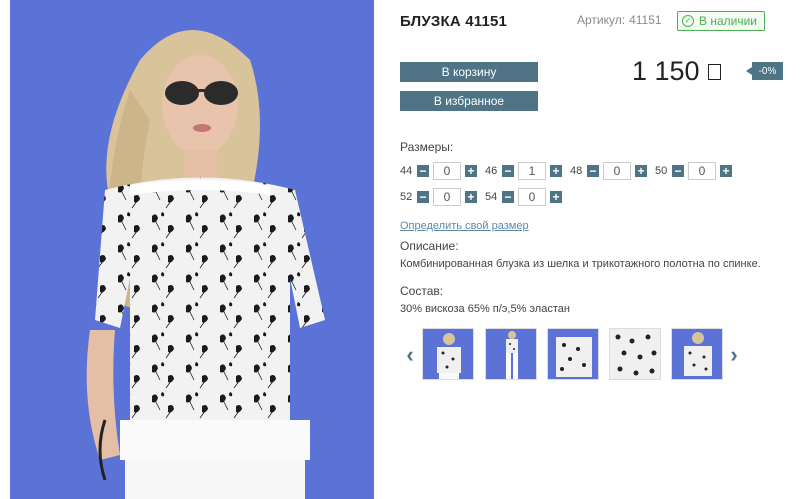 The image size is (800, 499). Describe the element at coordinates (491, 171) in the screenshot. I see `size-label: 46` at that location.